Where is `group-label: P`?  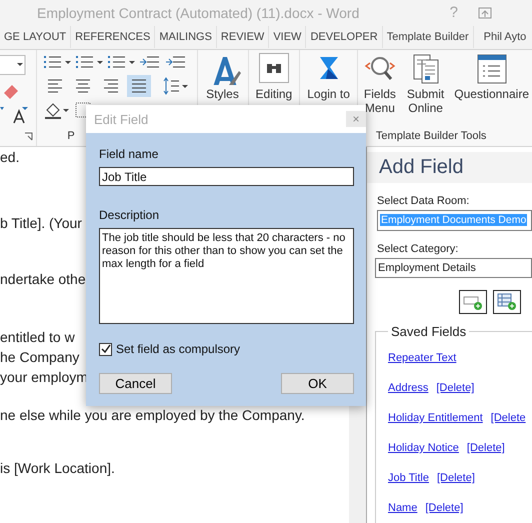
group-label: P is located at coordinates (71, 137).